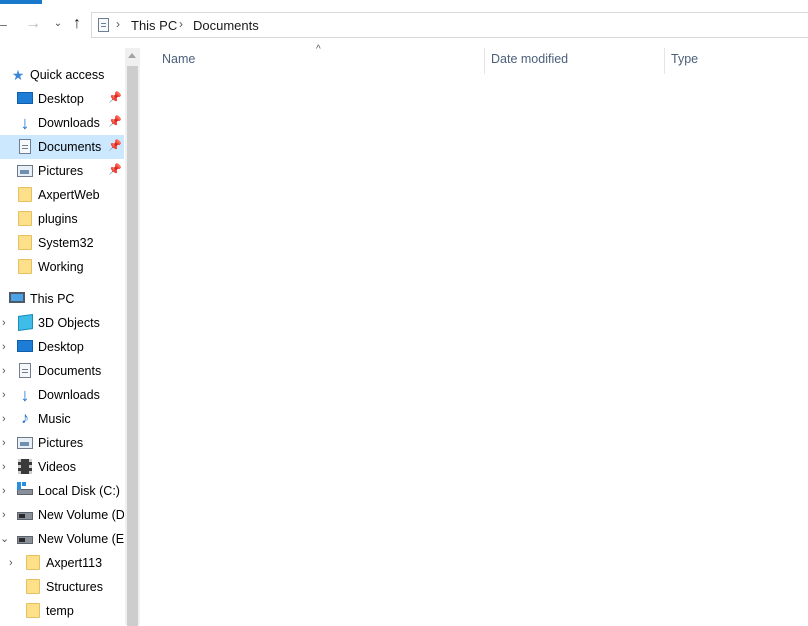 This screenshot has height=626, width=808. I want to click on sidebar-item-temp: temp, so click(62, 611).